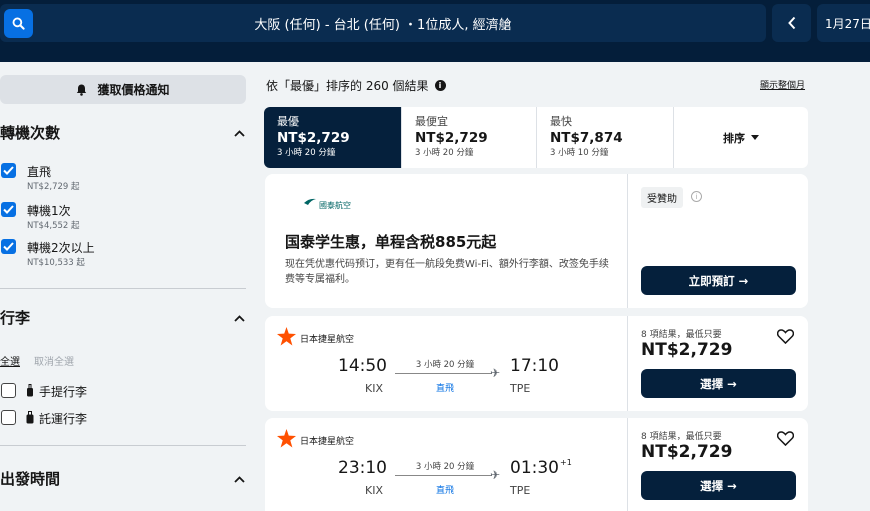  Describe the element at coordinates (63, 419) in the screenshot. I see `checked-bag-label: 託運行李` at that location.